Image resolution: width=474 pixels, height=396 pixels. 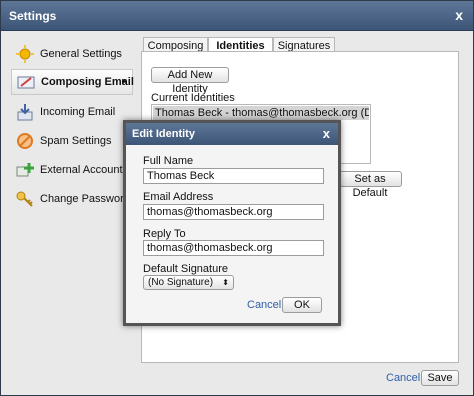 I want to click on reply-to-field: thomas@thomasbeck.org, so click(x=233, y=248).